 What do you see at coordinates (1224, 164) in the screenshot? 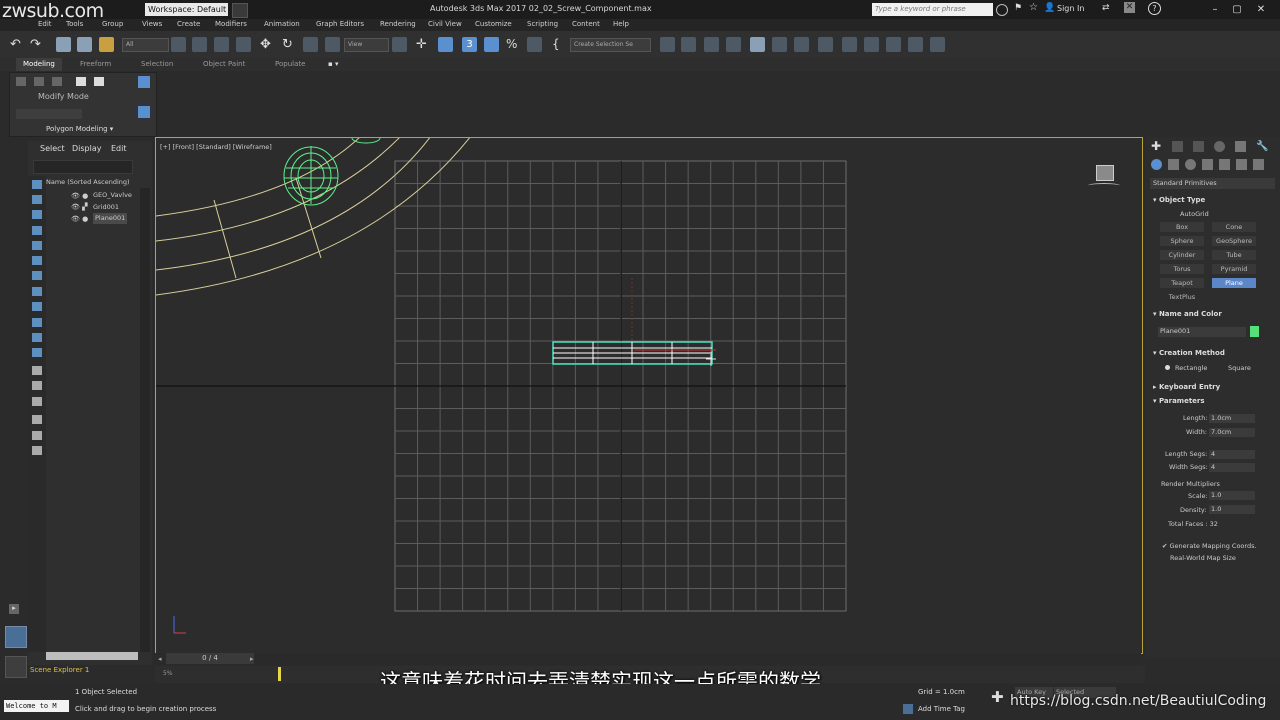
I see `helpers-category-icon` at bounding box center [1224, 164].